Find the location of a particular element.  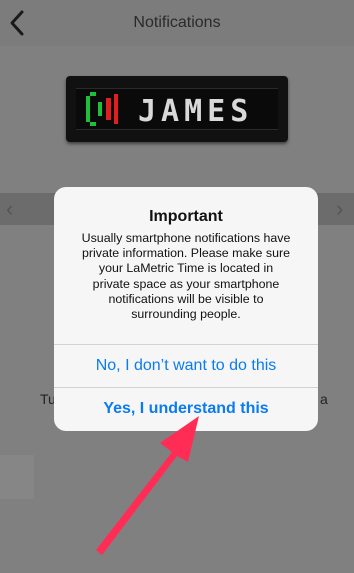

dialog-message-line: private information. Please make sure is located at coordinates (186, 253).